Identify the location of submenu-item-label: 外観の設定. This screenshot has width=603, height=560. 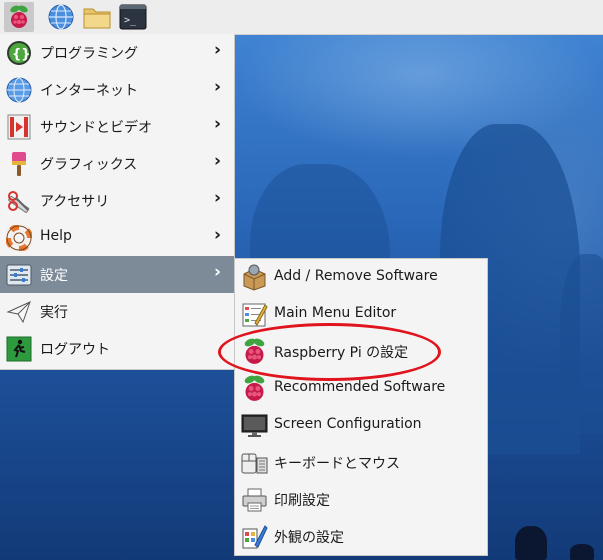
(309, 538).